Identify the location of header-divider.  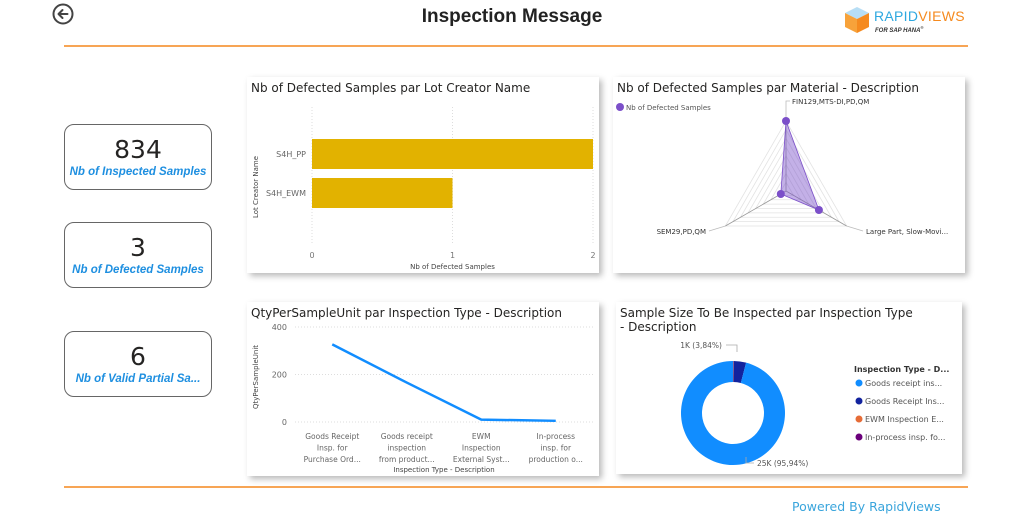
(516, 46).